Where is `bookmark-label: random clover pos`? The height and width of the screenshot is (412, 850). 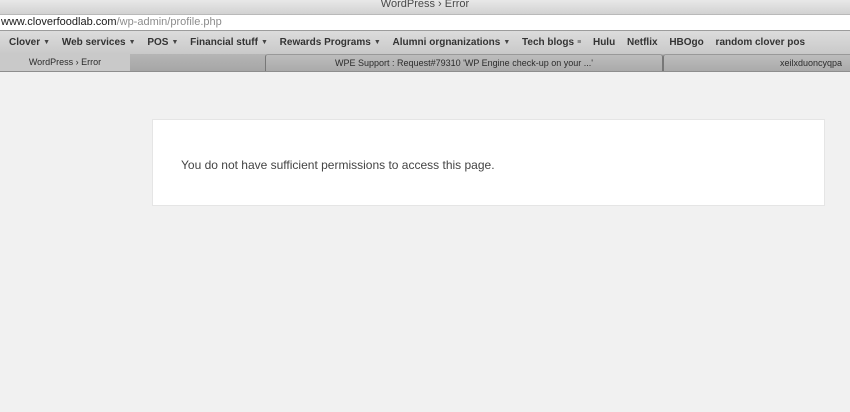 bookmark-label: random clover pos is located at coordinates (760, 42).